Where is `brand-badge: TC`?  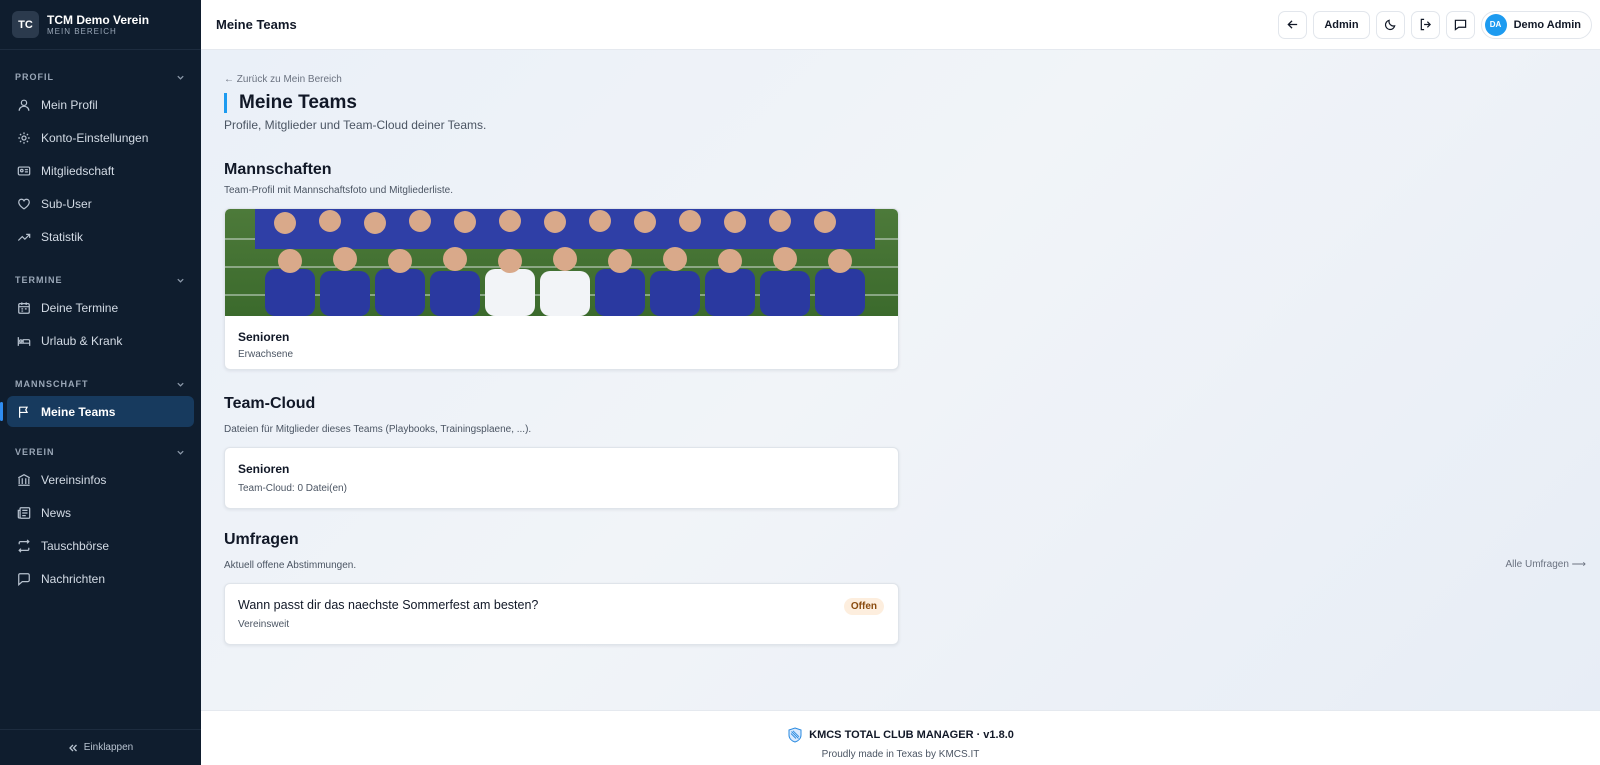
brand-badge: TC is located at coordinates (25, 24).